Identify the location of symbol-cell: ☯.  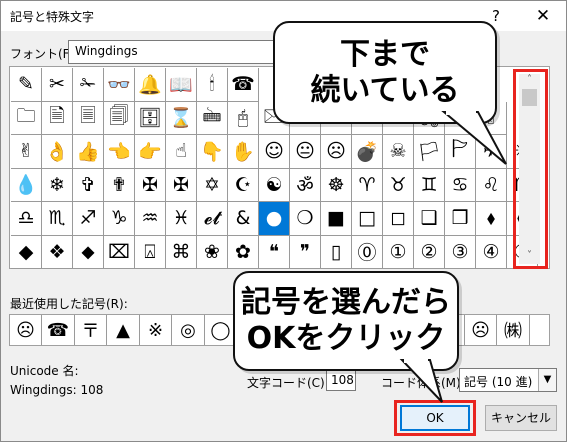
(274, 185).